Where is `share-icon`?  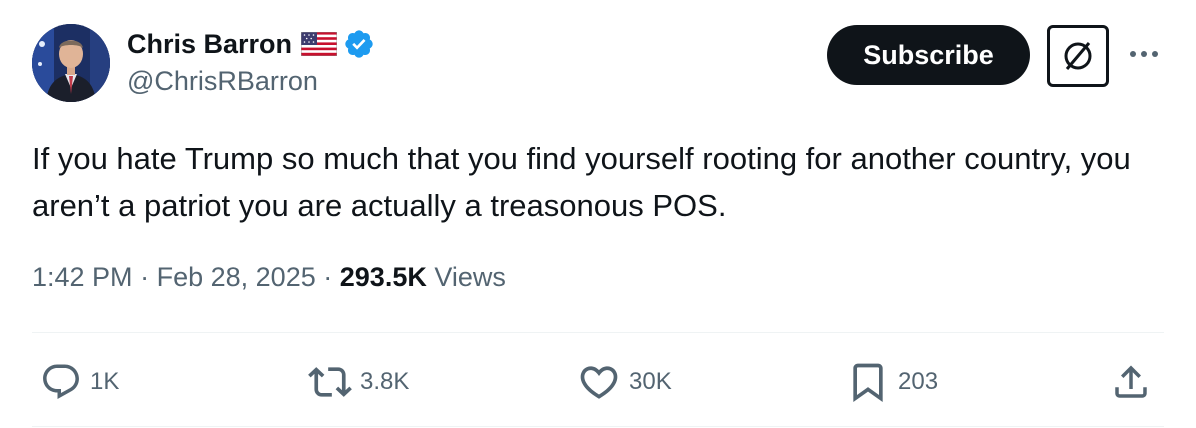 share-icon is located at coordinates (1131, 381).